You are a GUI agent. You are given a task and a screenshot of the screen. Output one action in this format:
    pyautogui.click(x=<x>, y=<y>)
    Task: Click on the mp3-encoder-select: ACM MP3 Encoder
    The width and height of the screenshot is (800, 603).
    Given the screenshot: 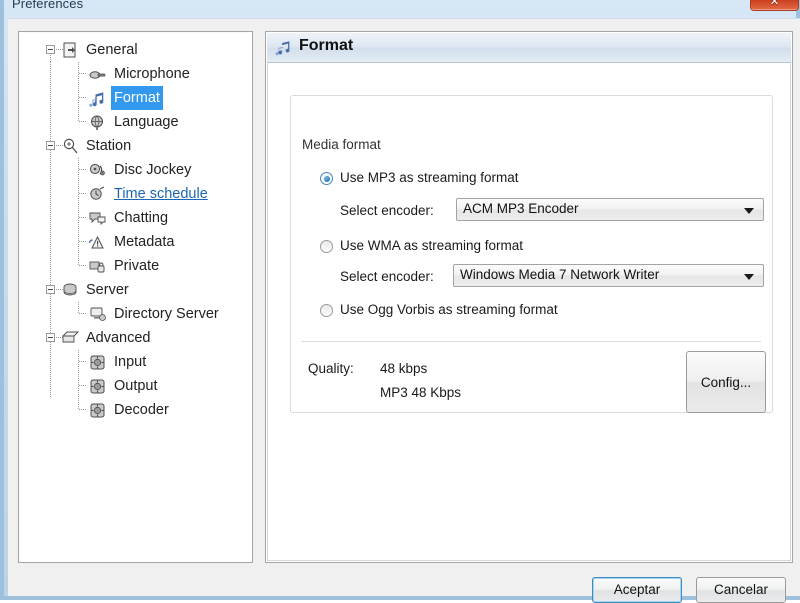 What is the action you would take?
    pyautogui.click(x=610, y=209)
    